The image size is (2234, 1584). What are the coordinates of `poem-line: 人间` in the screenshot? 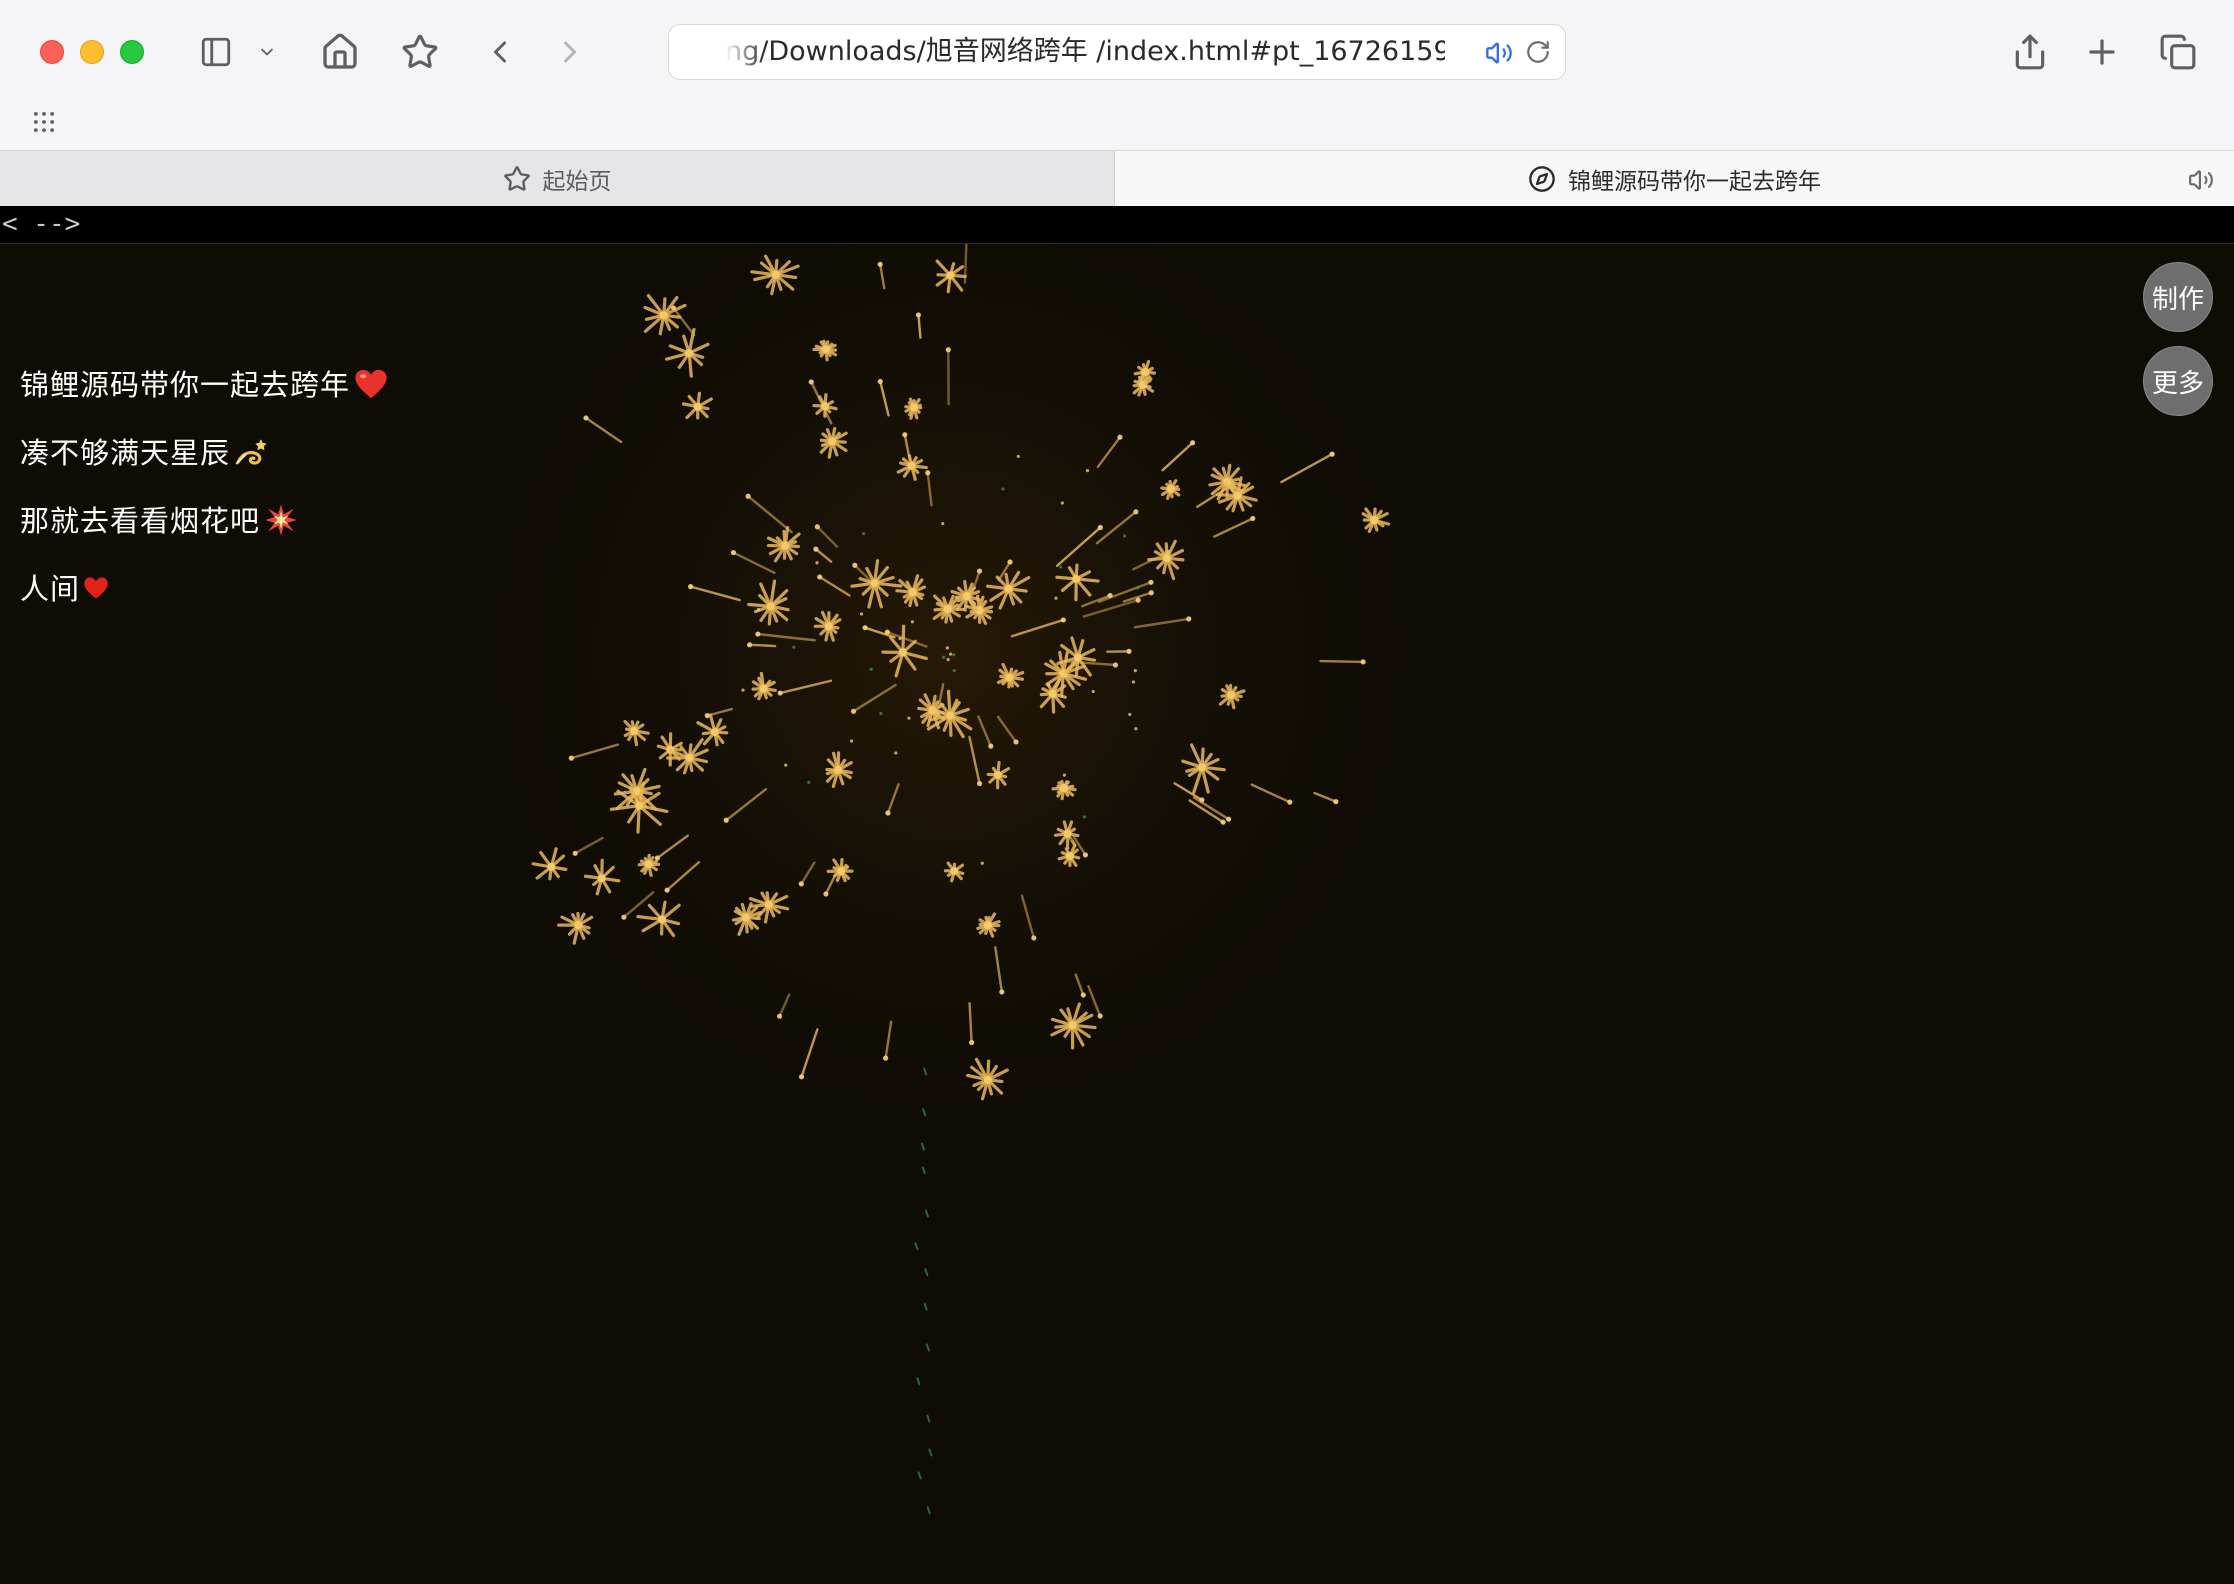 It's located at (65, 587).